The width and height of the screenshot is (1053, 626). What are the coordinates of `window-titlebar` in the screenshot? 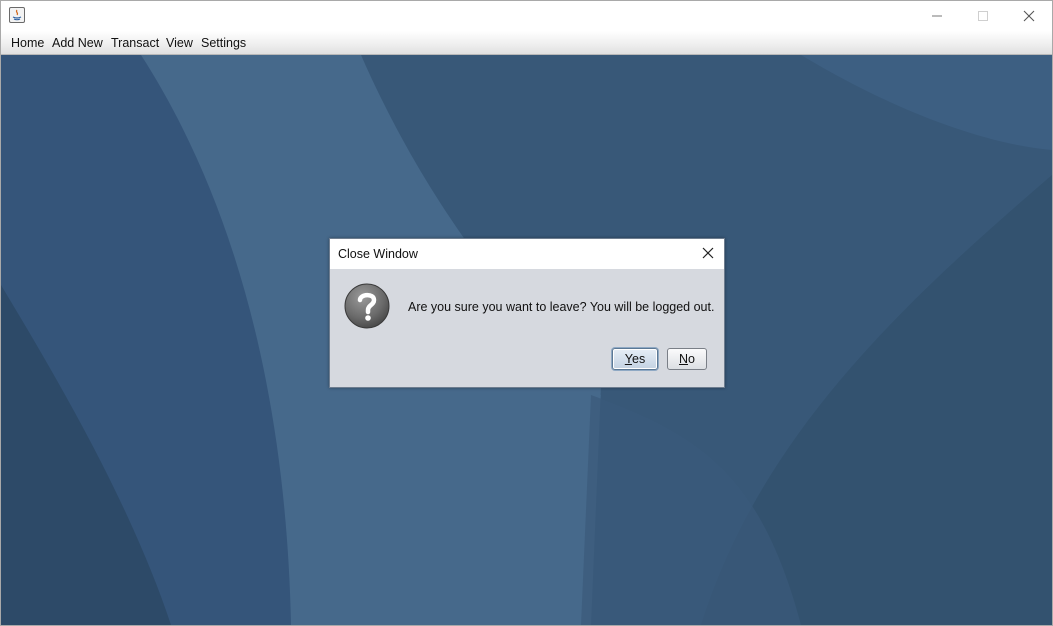 It's located at (526, 16).